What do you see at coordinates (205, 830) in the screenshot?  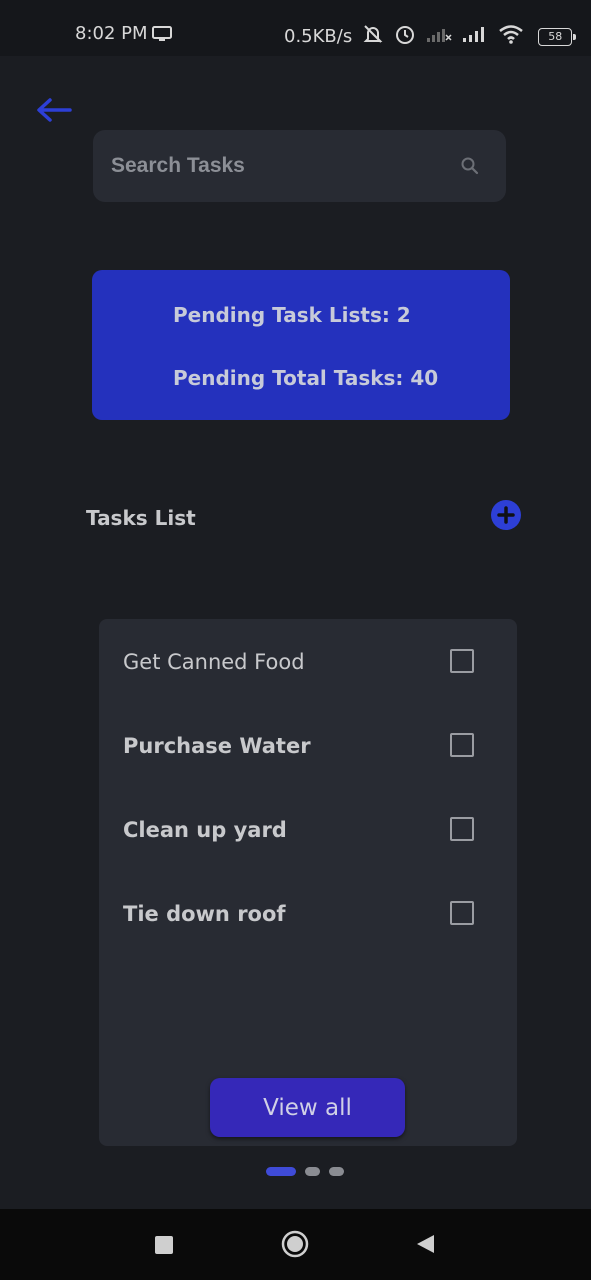 I see `task-label: Clean up yard` at bounding box center [205, 830].